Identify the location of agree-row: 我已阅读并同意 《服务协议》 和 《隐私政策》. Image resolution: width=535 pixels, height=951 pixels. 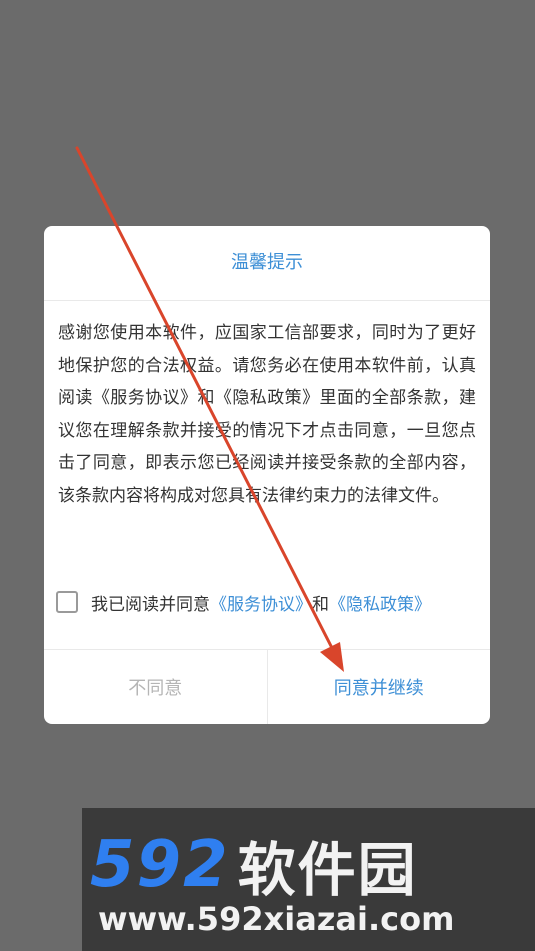
(267, 602).